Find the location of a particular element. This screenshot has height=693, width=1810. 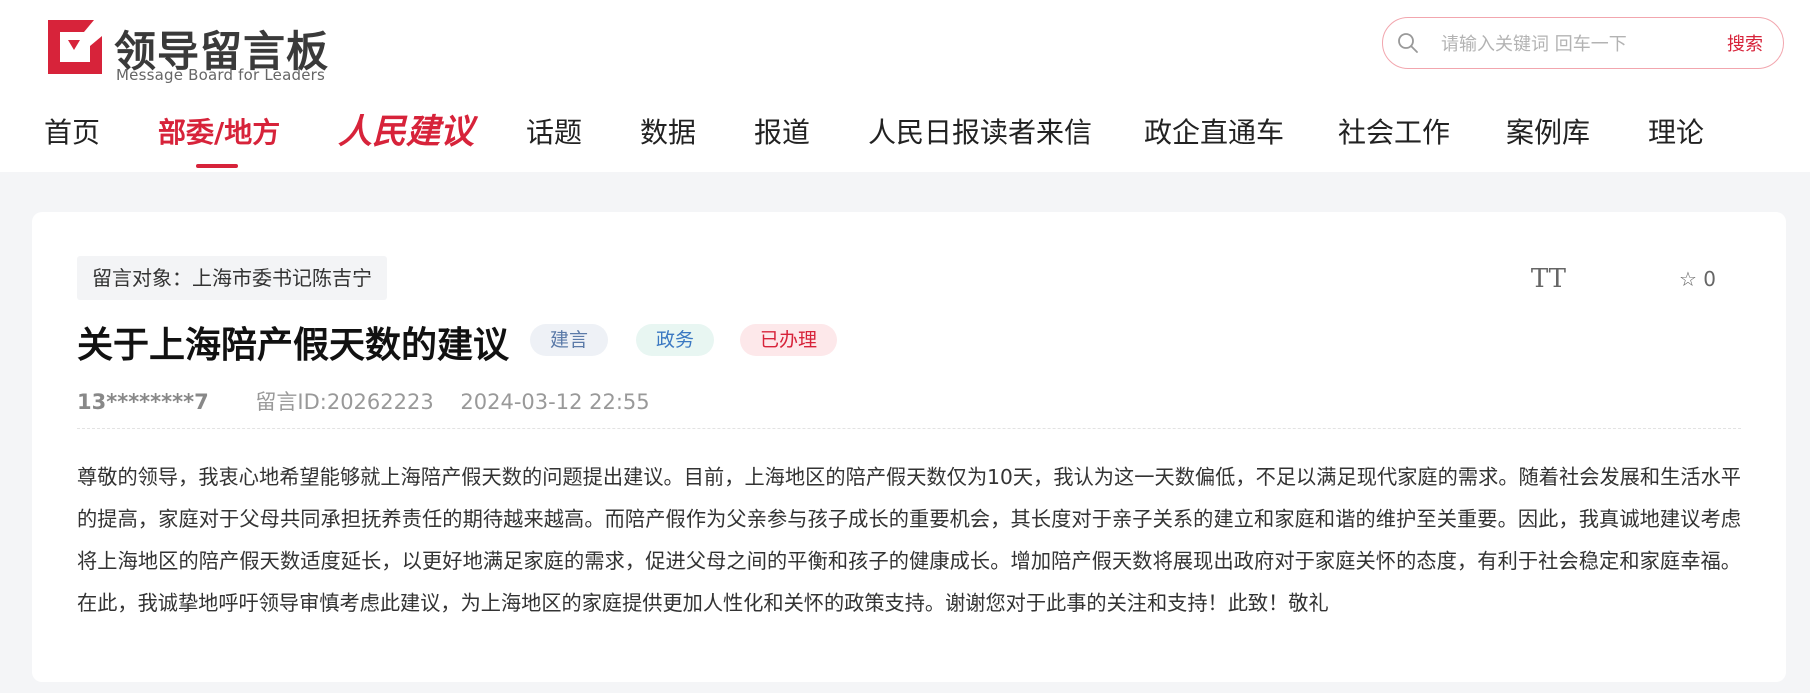

message-id: 留言ID:20262223 is located at coordinates (344, 402).